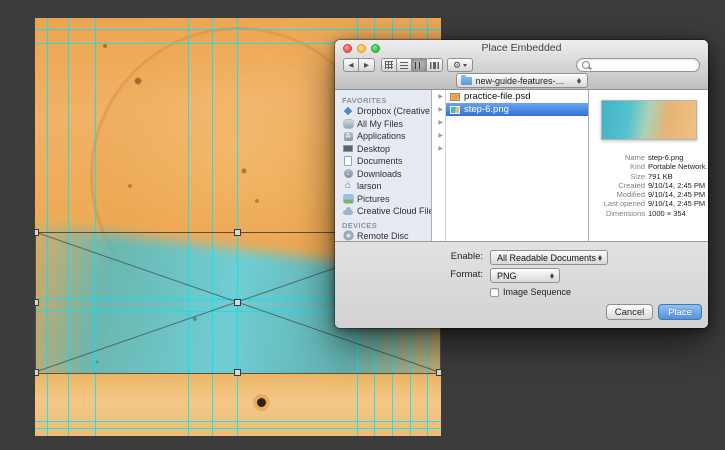 The image size is (725, 450). What do you see at coordinates (347, 48) in the screenshot?
I see `close-button` at bounding box center [347, 48].